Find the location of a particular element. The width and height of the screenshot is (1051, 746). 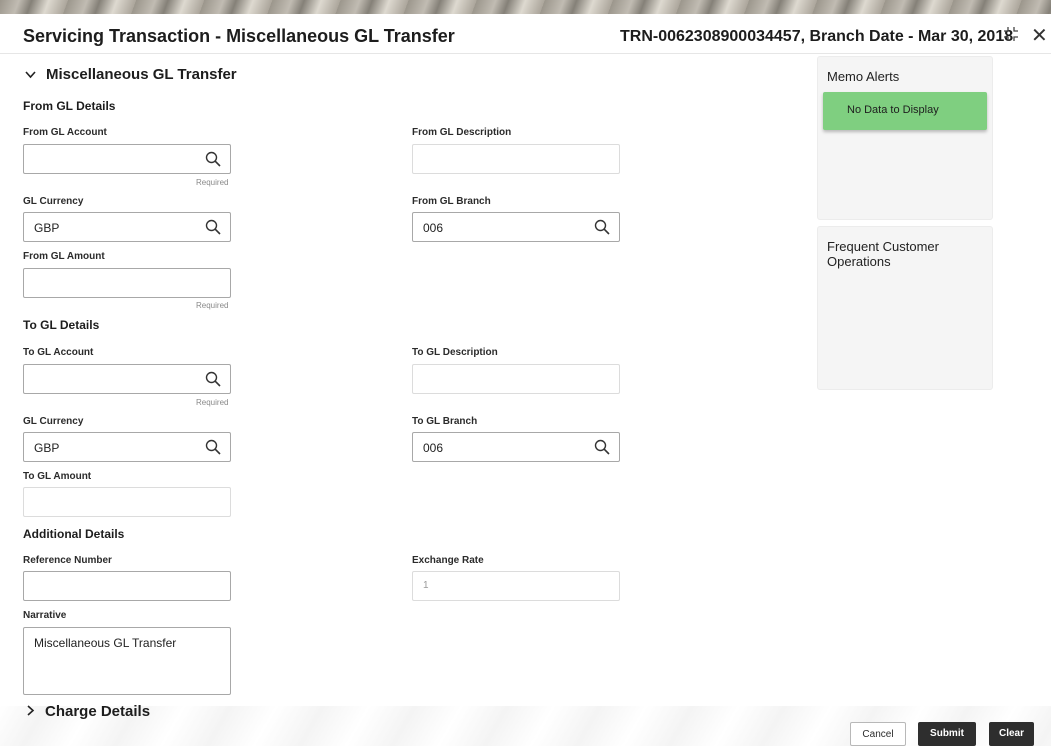

frequent-operations-title: Frequent Customer Operations is located at coordinates (883, 254).